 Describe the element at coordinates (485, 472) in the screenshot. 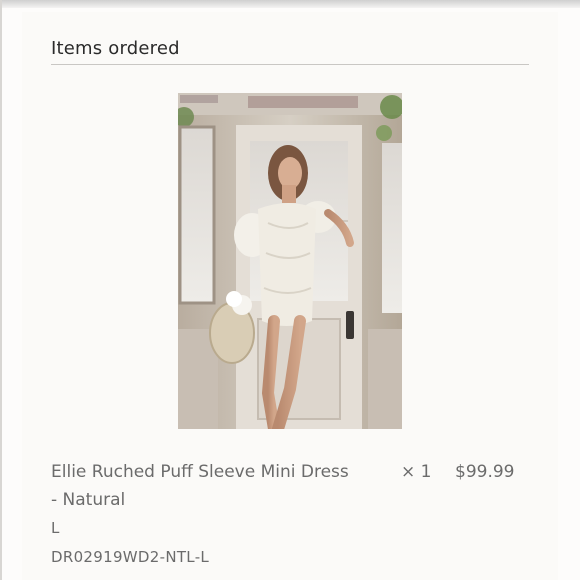

I see `item-price: $99.99` at that location.